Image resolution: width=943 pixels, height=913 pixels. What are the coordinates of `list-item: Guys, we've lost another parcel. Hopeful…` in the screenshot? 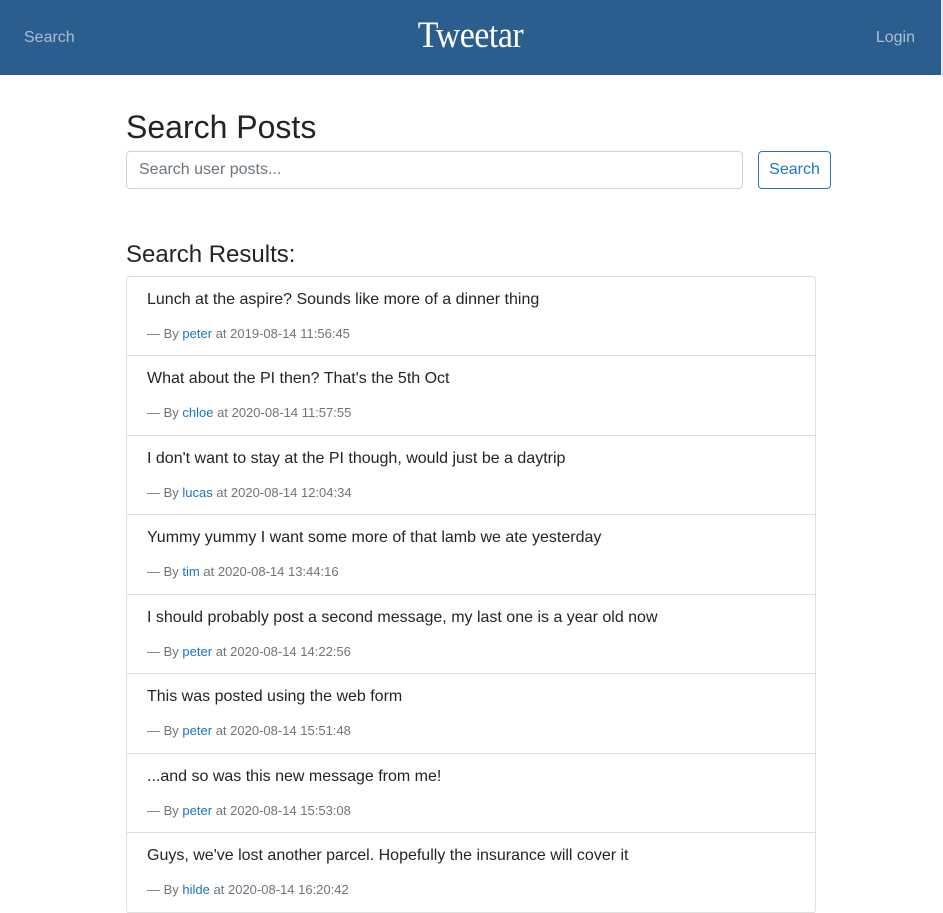 It's located at (471, 873).